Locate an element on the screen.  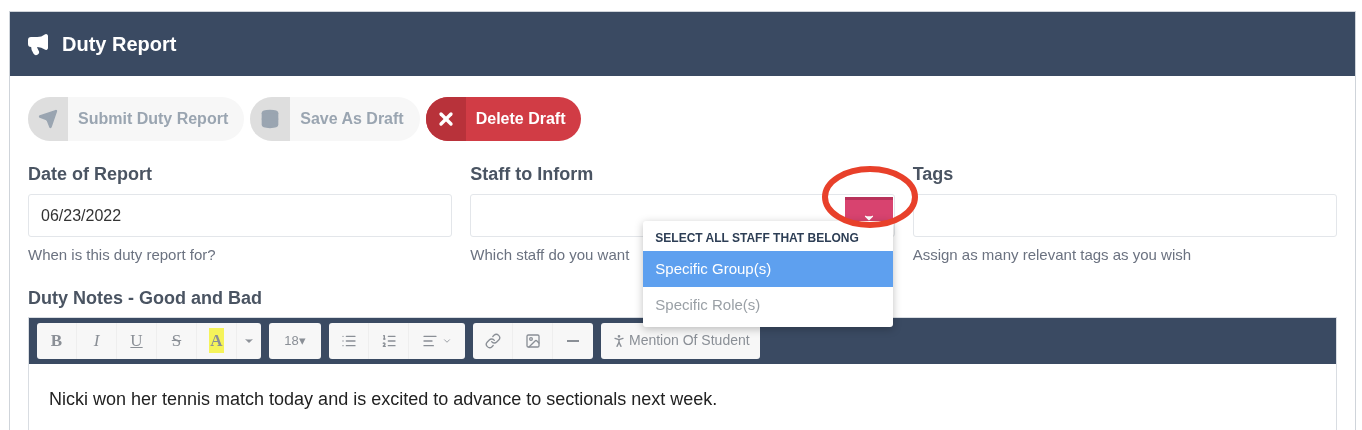
delete-draft-button: Delete Draft is located at coordinates (503, 119).